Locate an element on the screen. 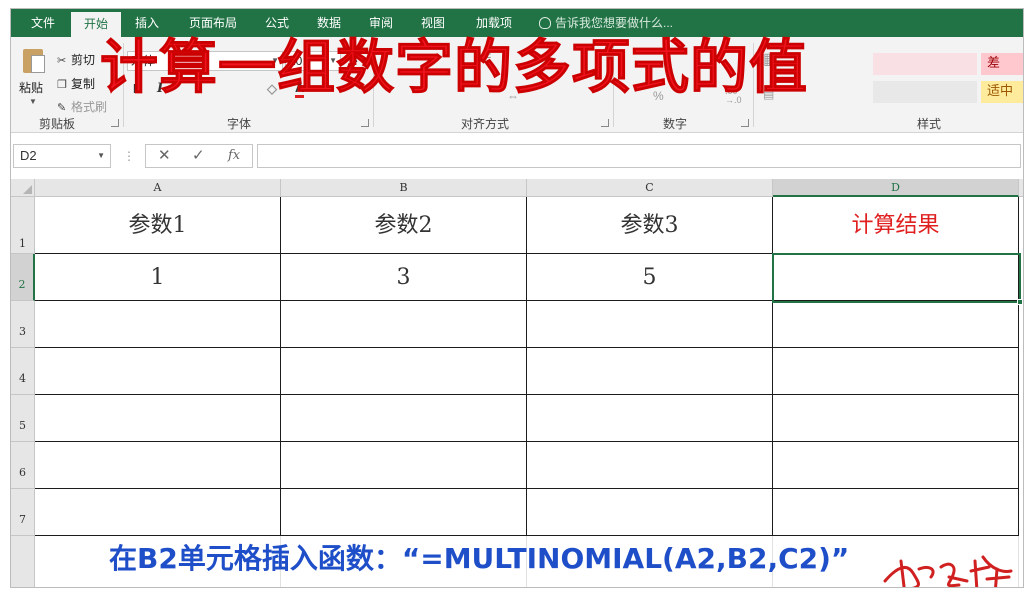 This screenshot has height=602, width=1034. instruction-caption: 在B2单元格插入函数：“=MULTINOMIAL(A2,B2,C2)” is located at coordinates (479, 558).